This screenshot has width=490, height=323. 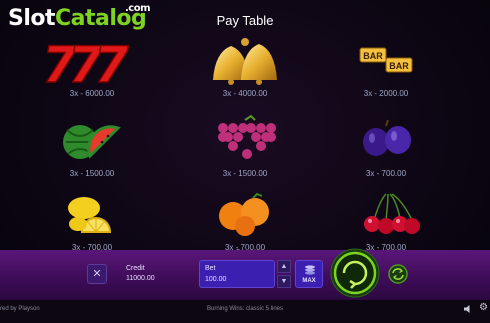 I want to click on bet-decrease-button: ▼, so click(x=284, y=281).